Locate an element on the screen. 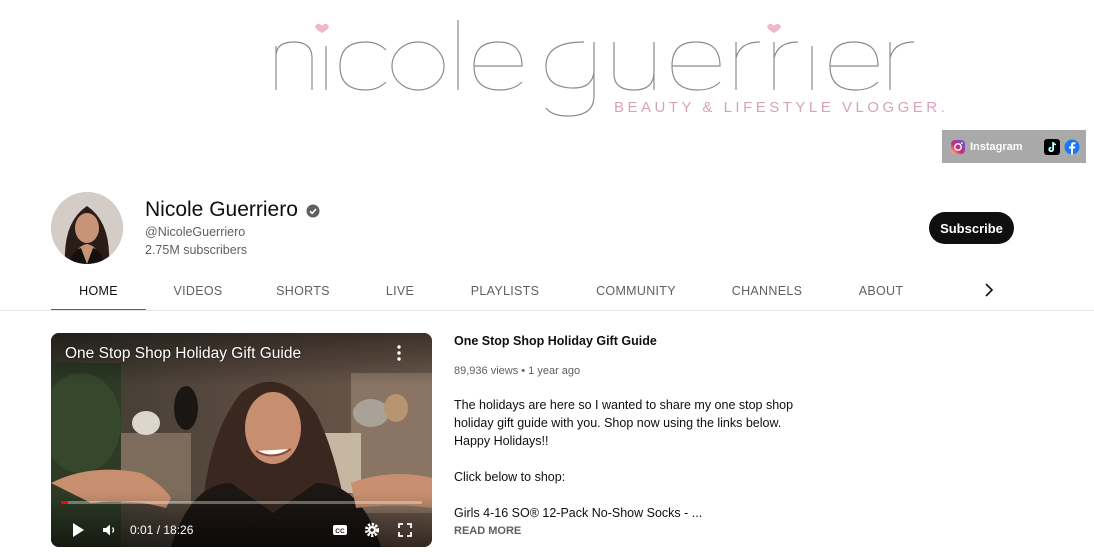 The width and height of the screenshot is (1094, 555). fullscreen-icon is located at coordinates (405, 530).